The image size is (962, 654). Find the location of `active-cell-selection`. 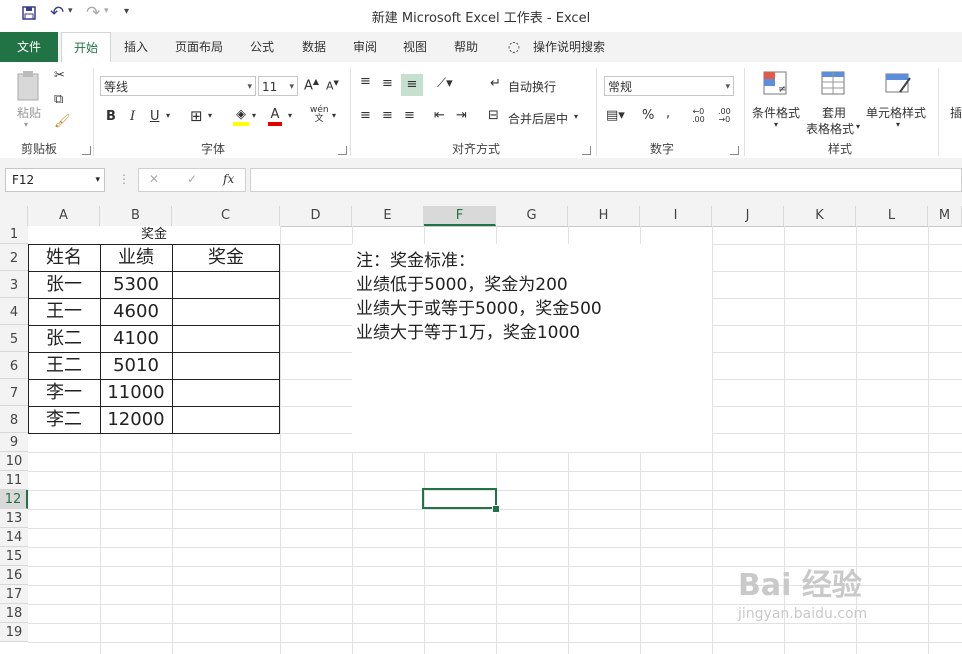

active-cell-selection is located at coordinates (459, 498).